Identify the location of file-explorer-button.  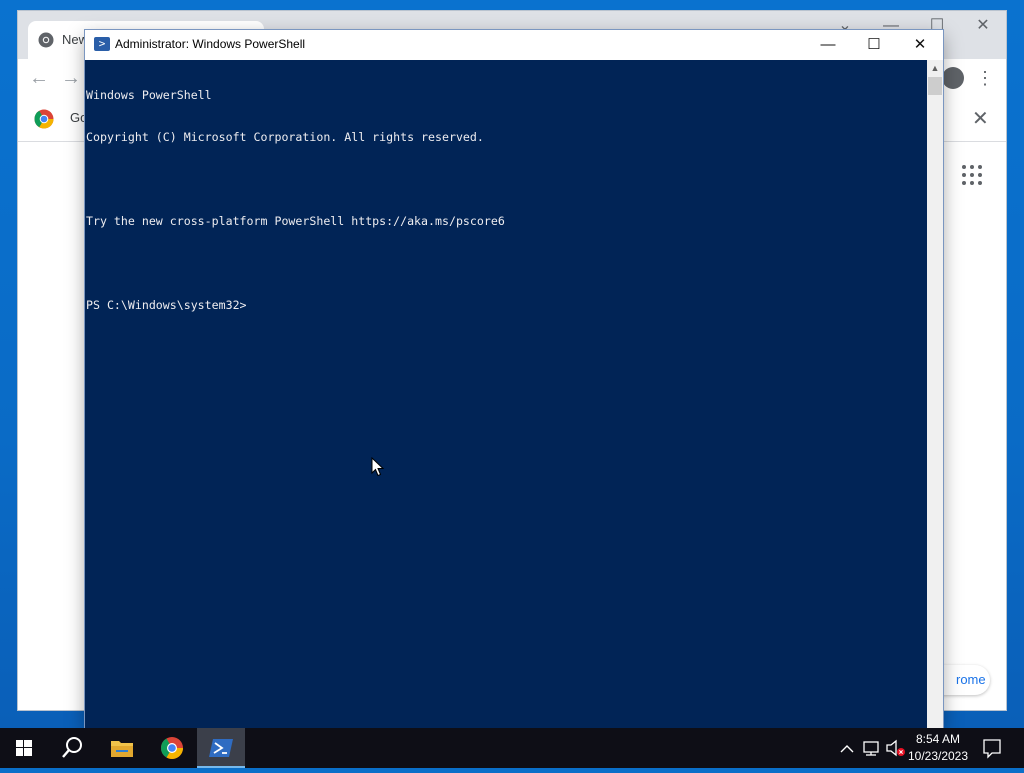
(122, 748).